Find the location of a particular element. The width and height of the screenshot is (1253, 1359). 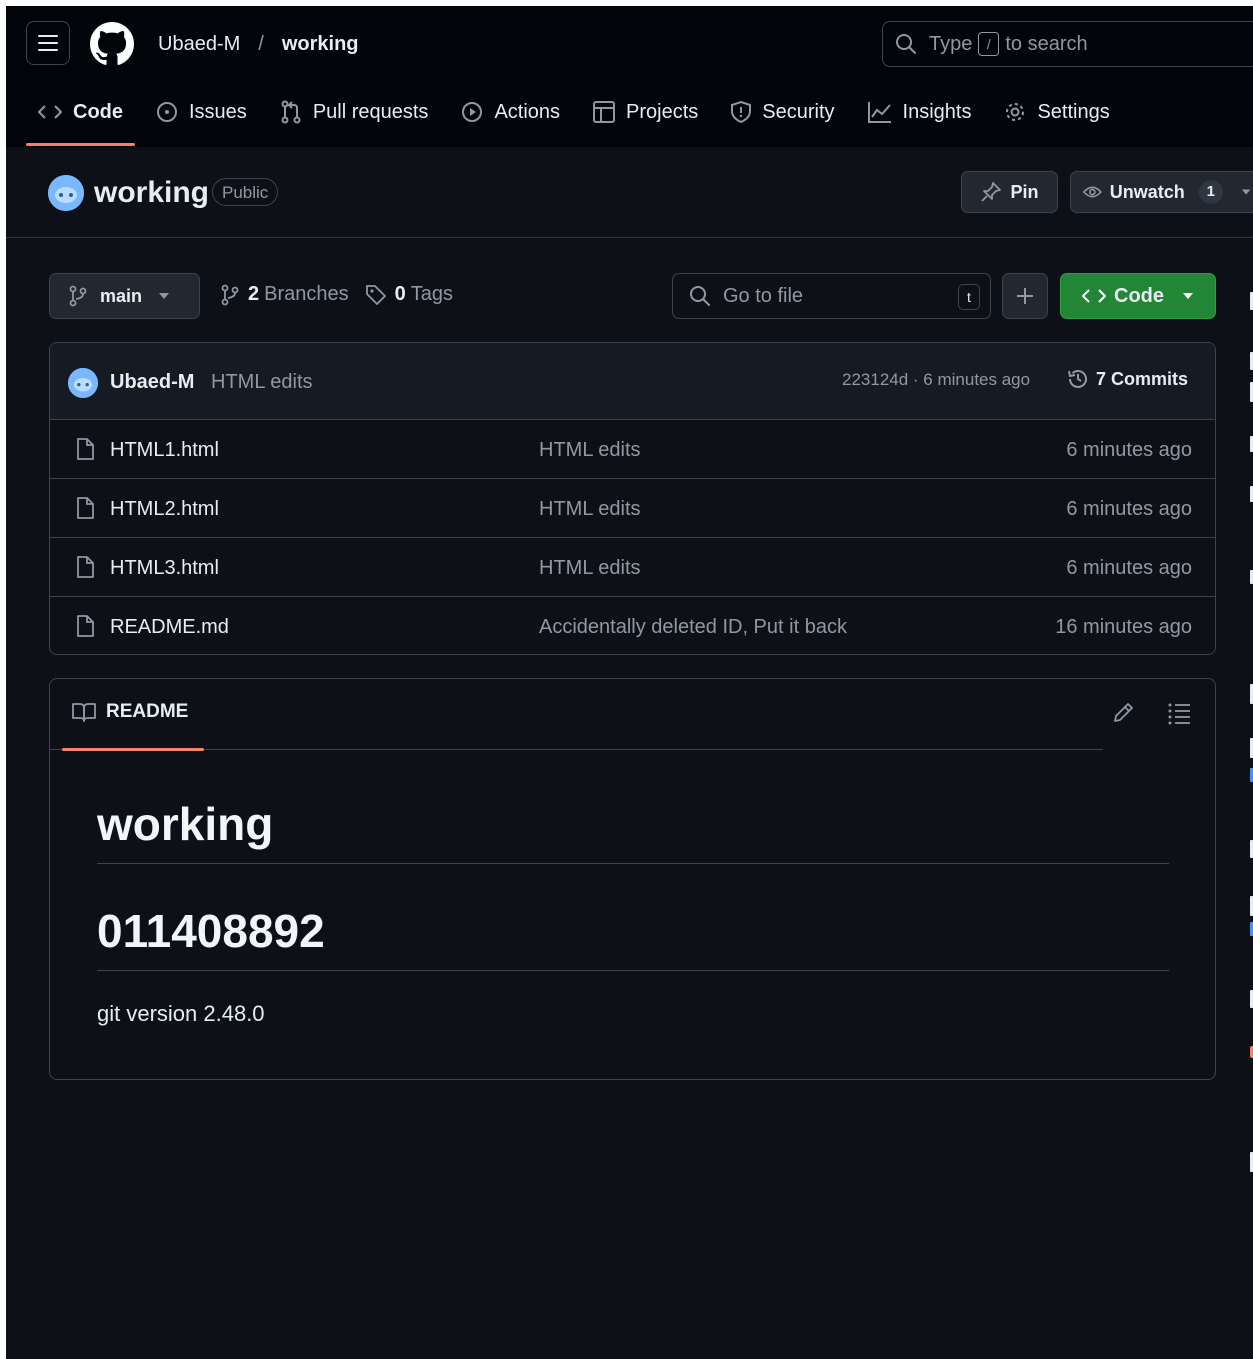

commit-message-link: HTML edits is located at coordinates (262, 382).